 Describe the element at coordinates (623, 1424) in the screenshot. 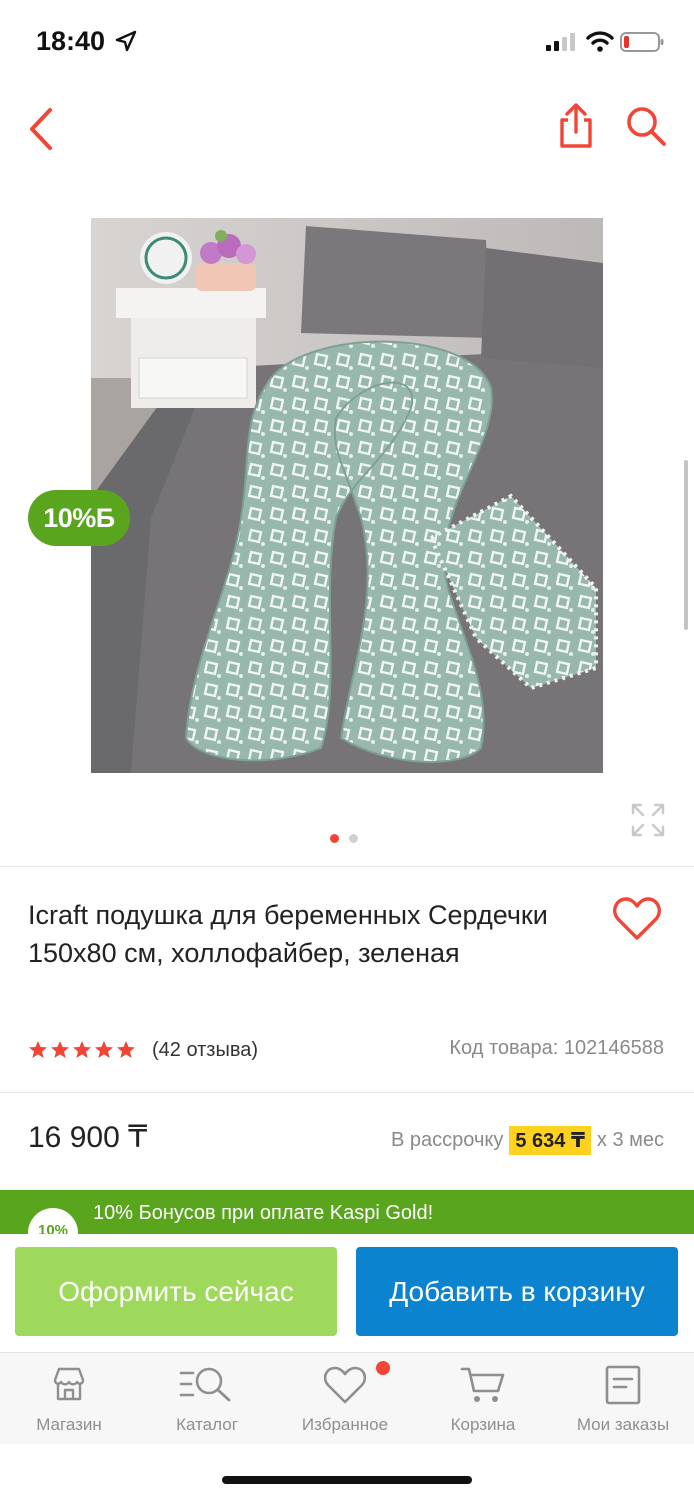

I see `tab-label: Мои заказы` at that location.